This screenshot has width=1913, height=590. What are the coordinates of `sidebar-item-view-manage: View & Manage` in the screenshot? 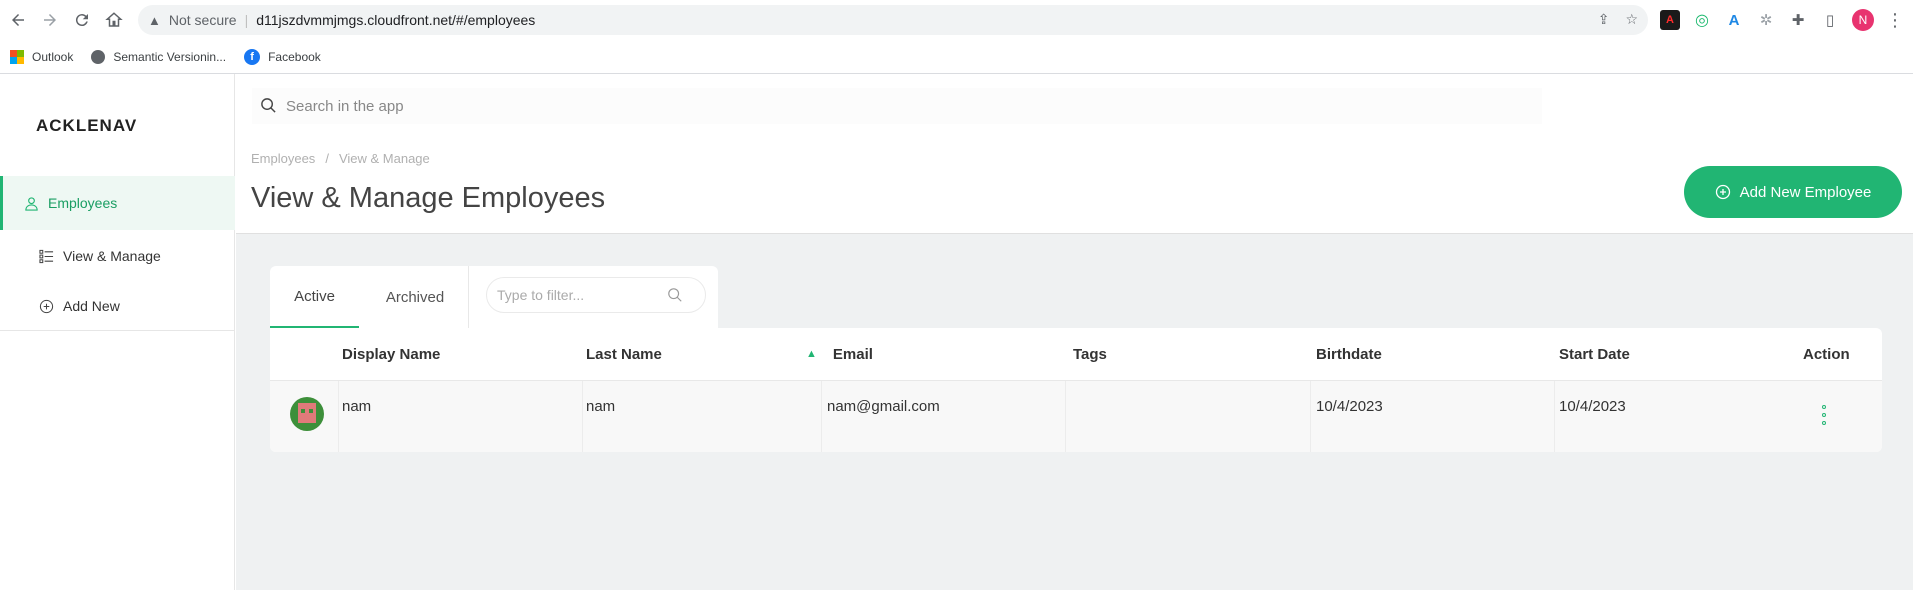 It's located at (117, 256).